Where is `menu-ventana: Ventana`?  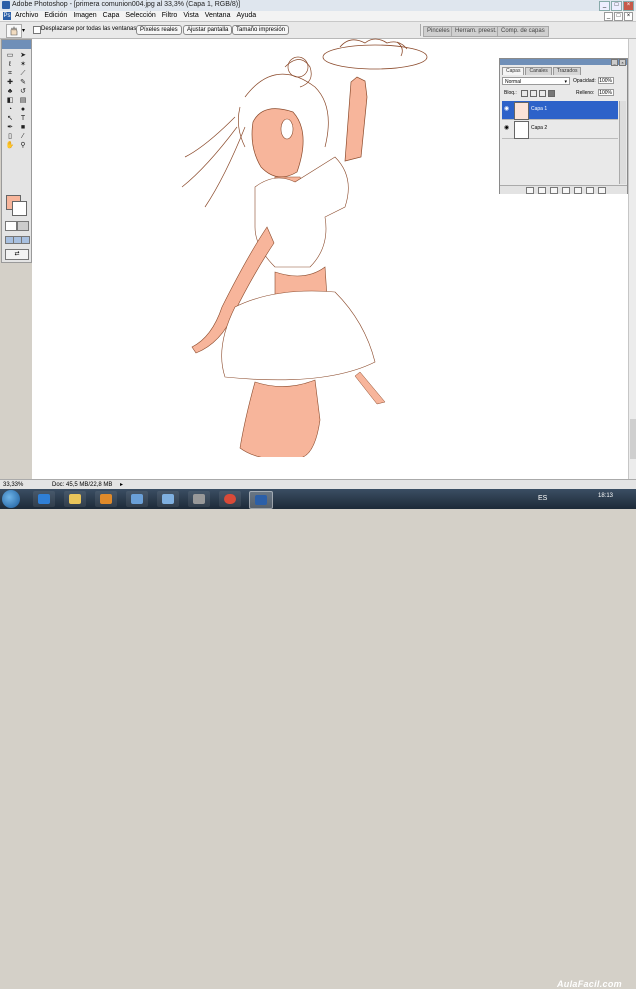
menu-ventana: Ventana is located at coordinates (218, 15).